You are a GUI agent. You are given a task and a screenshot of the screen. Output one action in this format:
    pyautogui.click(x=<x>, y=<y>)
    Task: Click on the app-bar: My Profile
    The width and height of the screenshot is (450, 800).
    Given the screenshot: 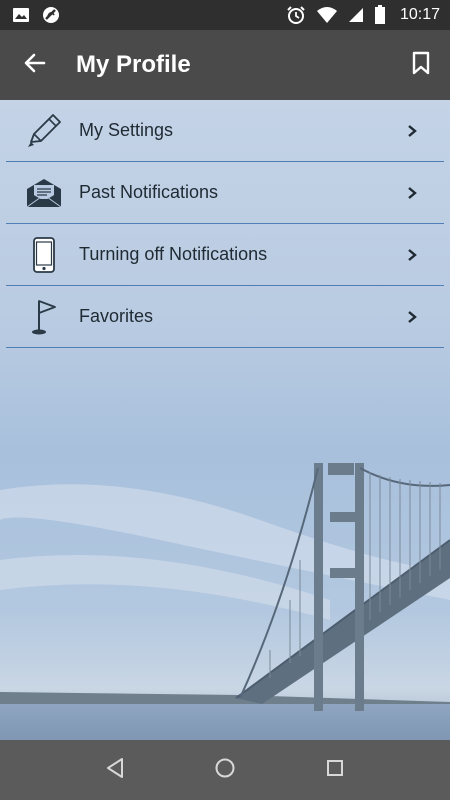 What is the action you would take?
    pyautogui.click(x=225, y=65)
    